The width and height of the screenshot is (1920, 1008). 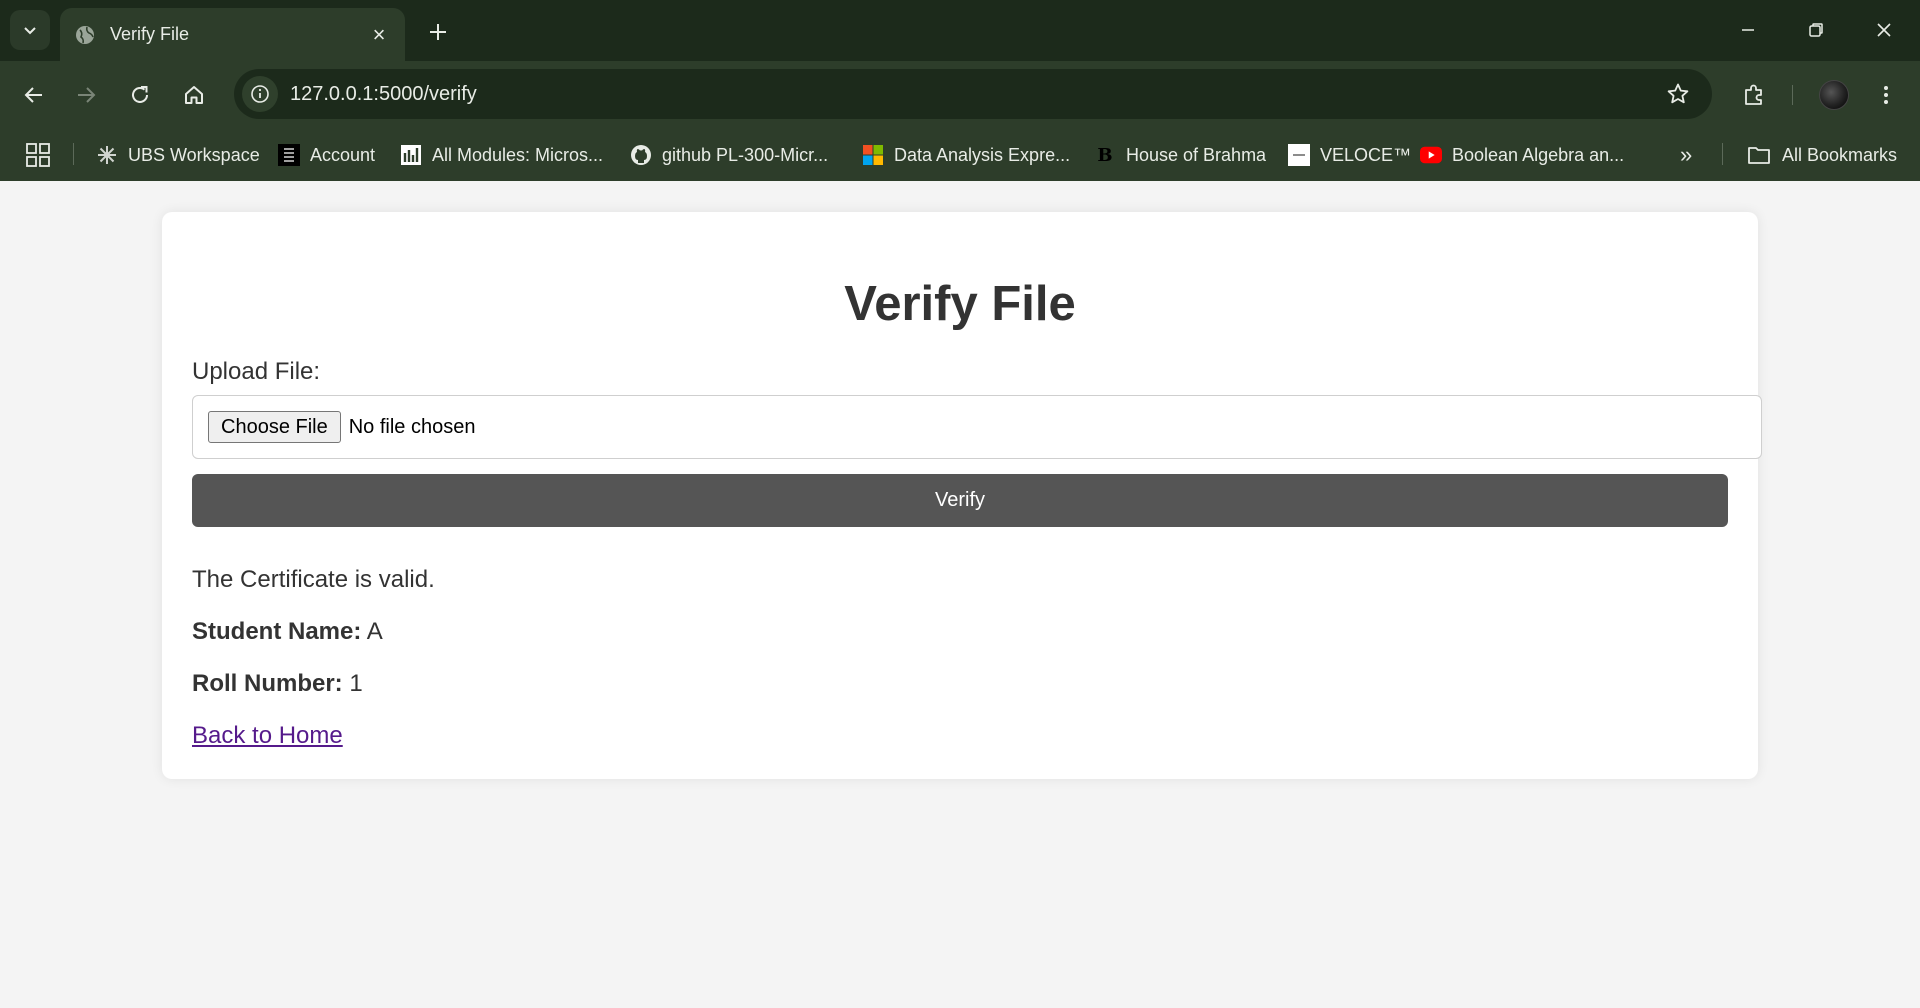 I want to click on bookmark-ubs-workspace: UBS Workspace, so click(x=178, y=155).